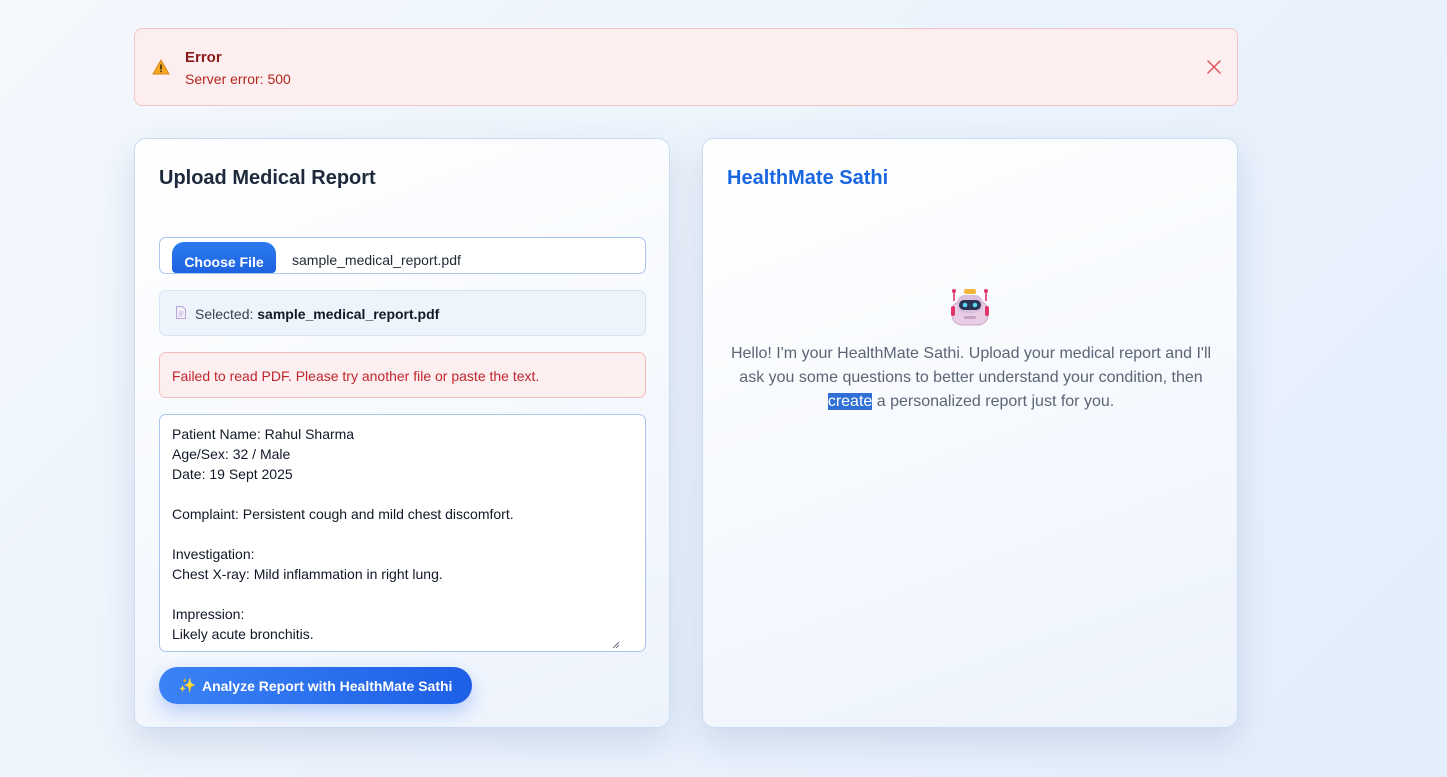  I want to click on sparkles-icon: ✨, so click(187, 685).